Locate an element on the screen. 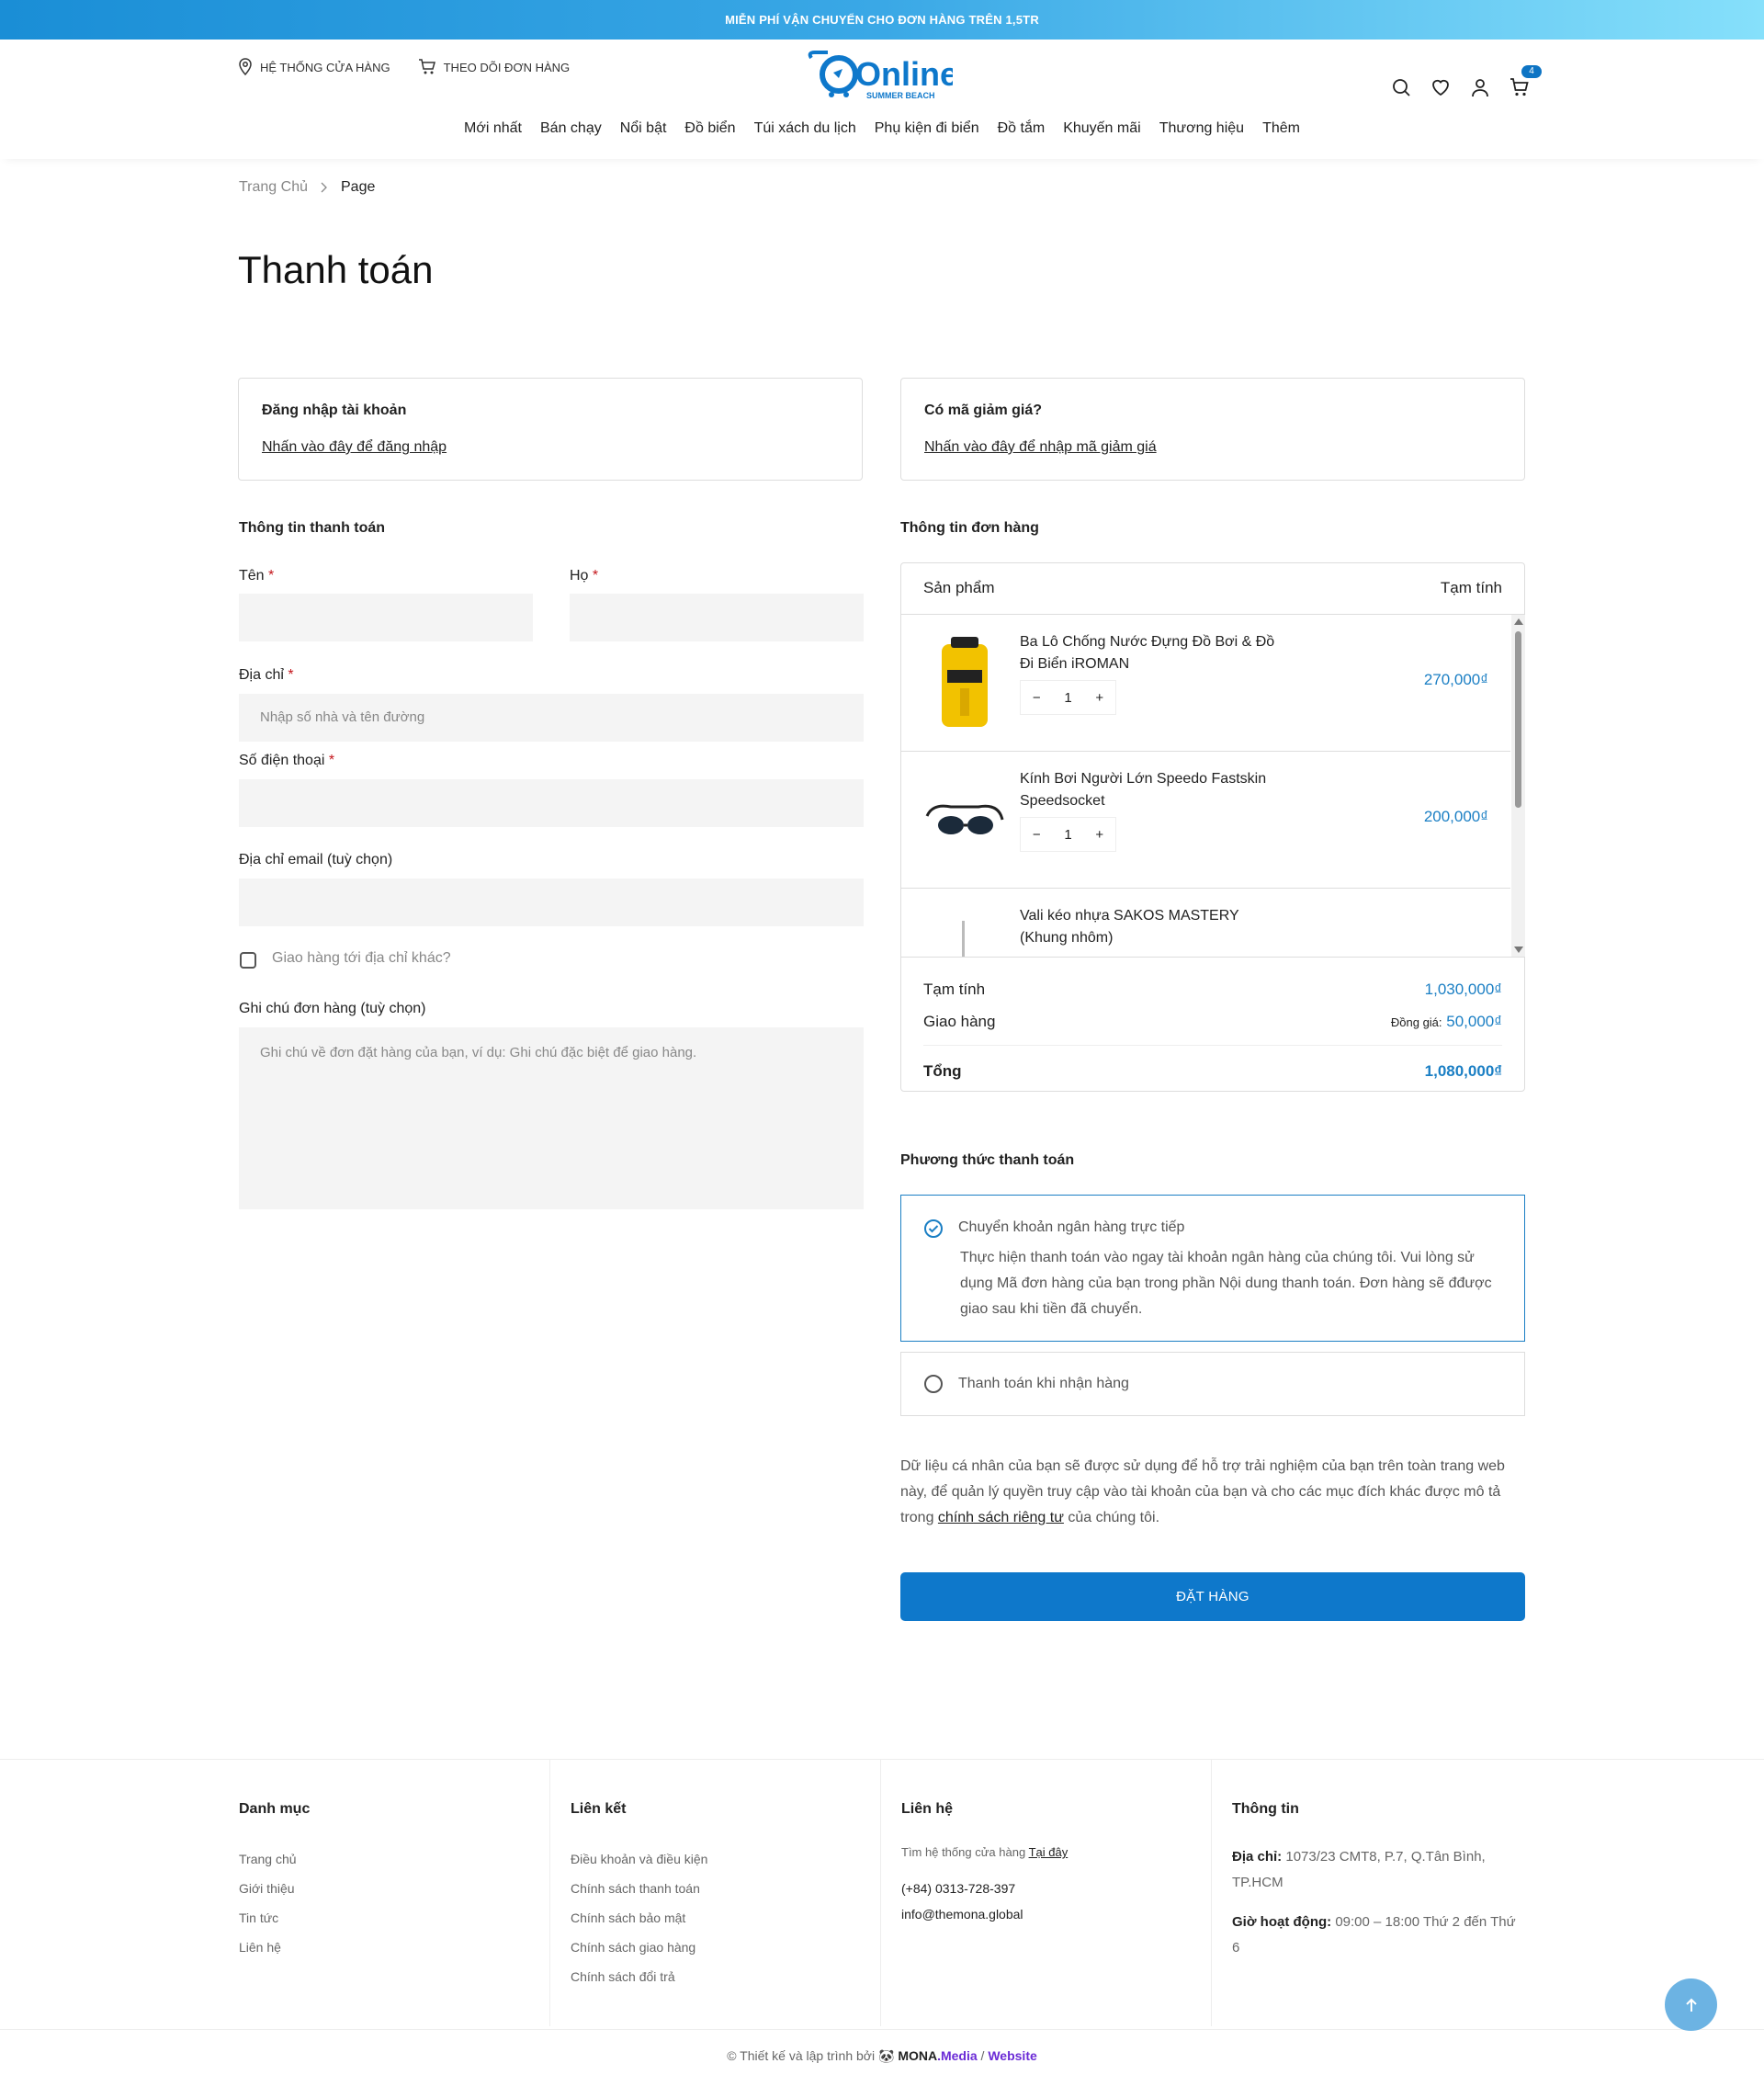 The image size is (1764, 2086). nav-item-phu-kien: Phụ kiện đi biển is located at coordinates (927, 128).